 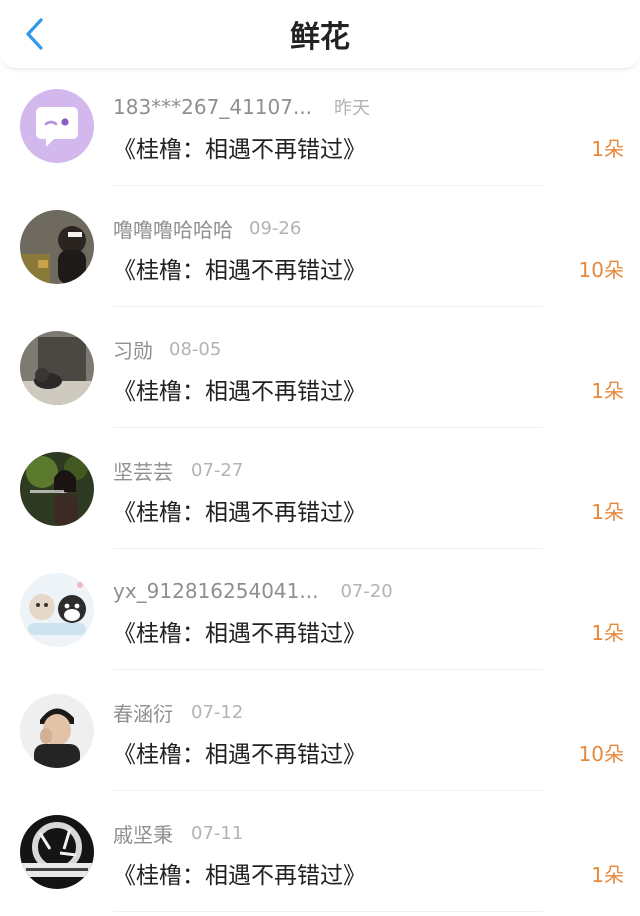 I want to click on list-item: 183***267_41107... 昨天 《桂橹：相遇不再错过》 1朵, so click(x=320, y=128).